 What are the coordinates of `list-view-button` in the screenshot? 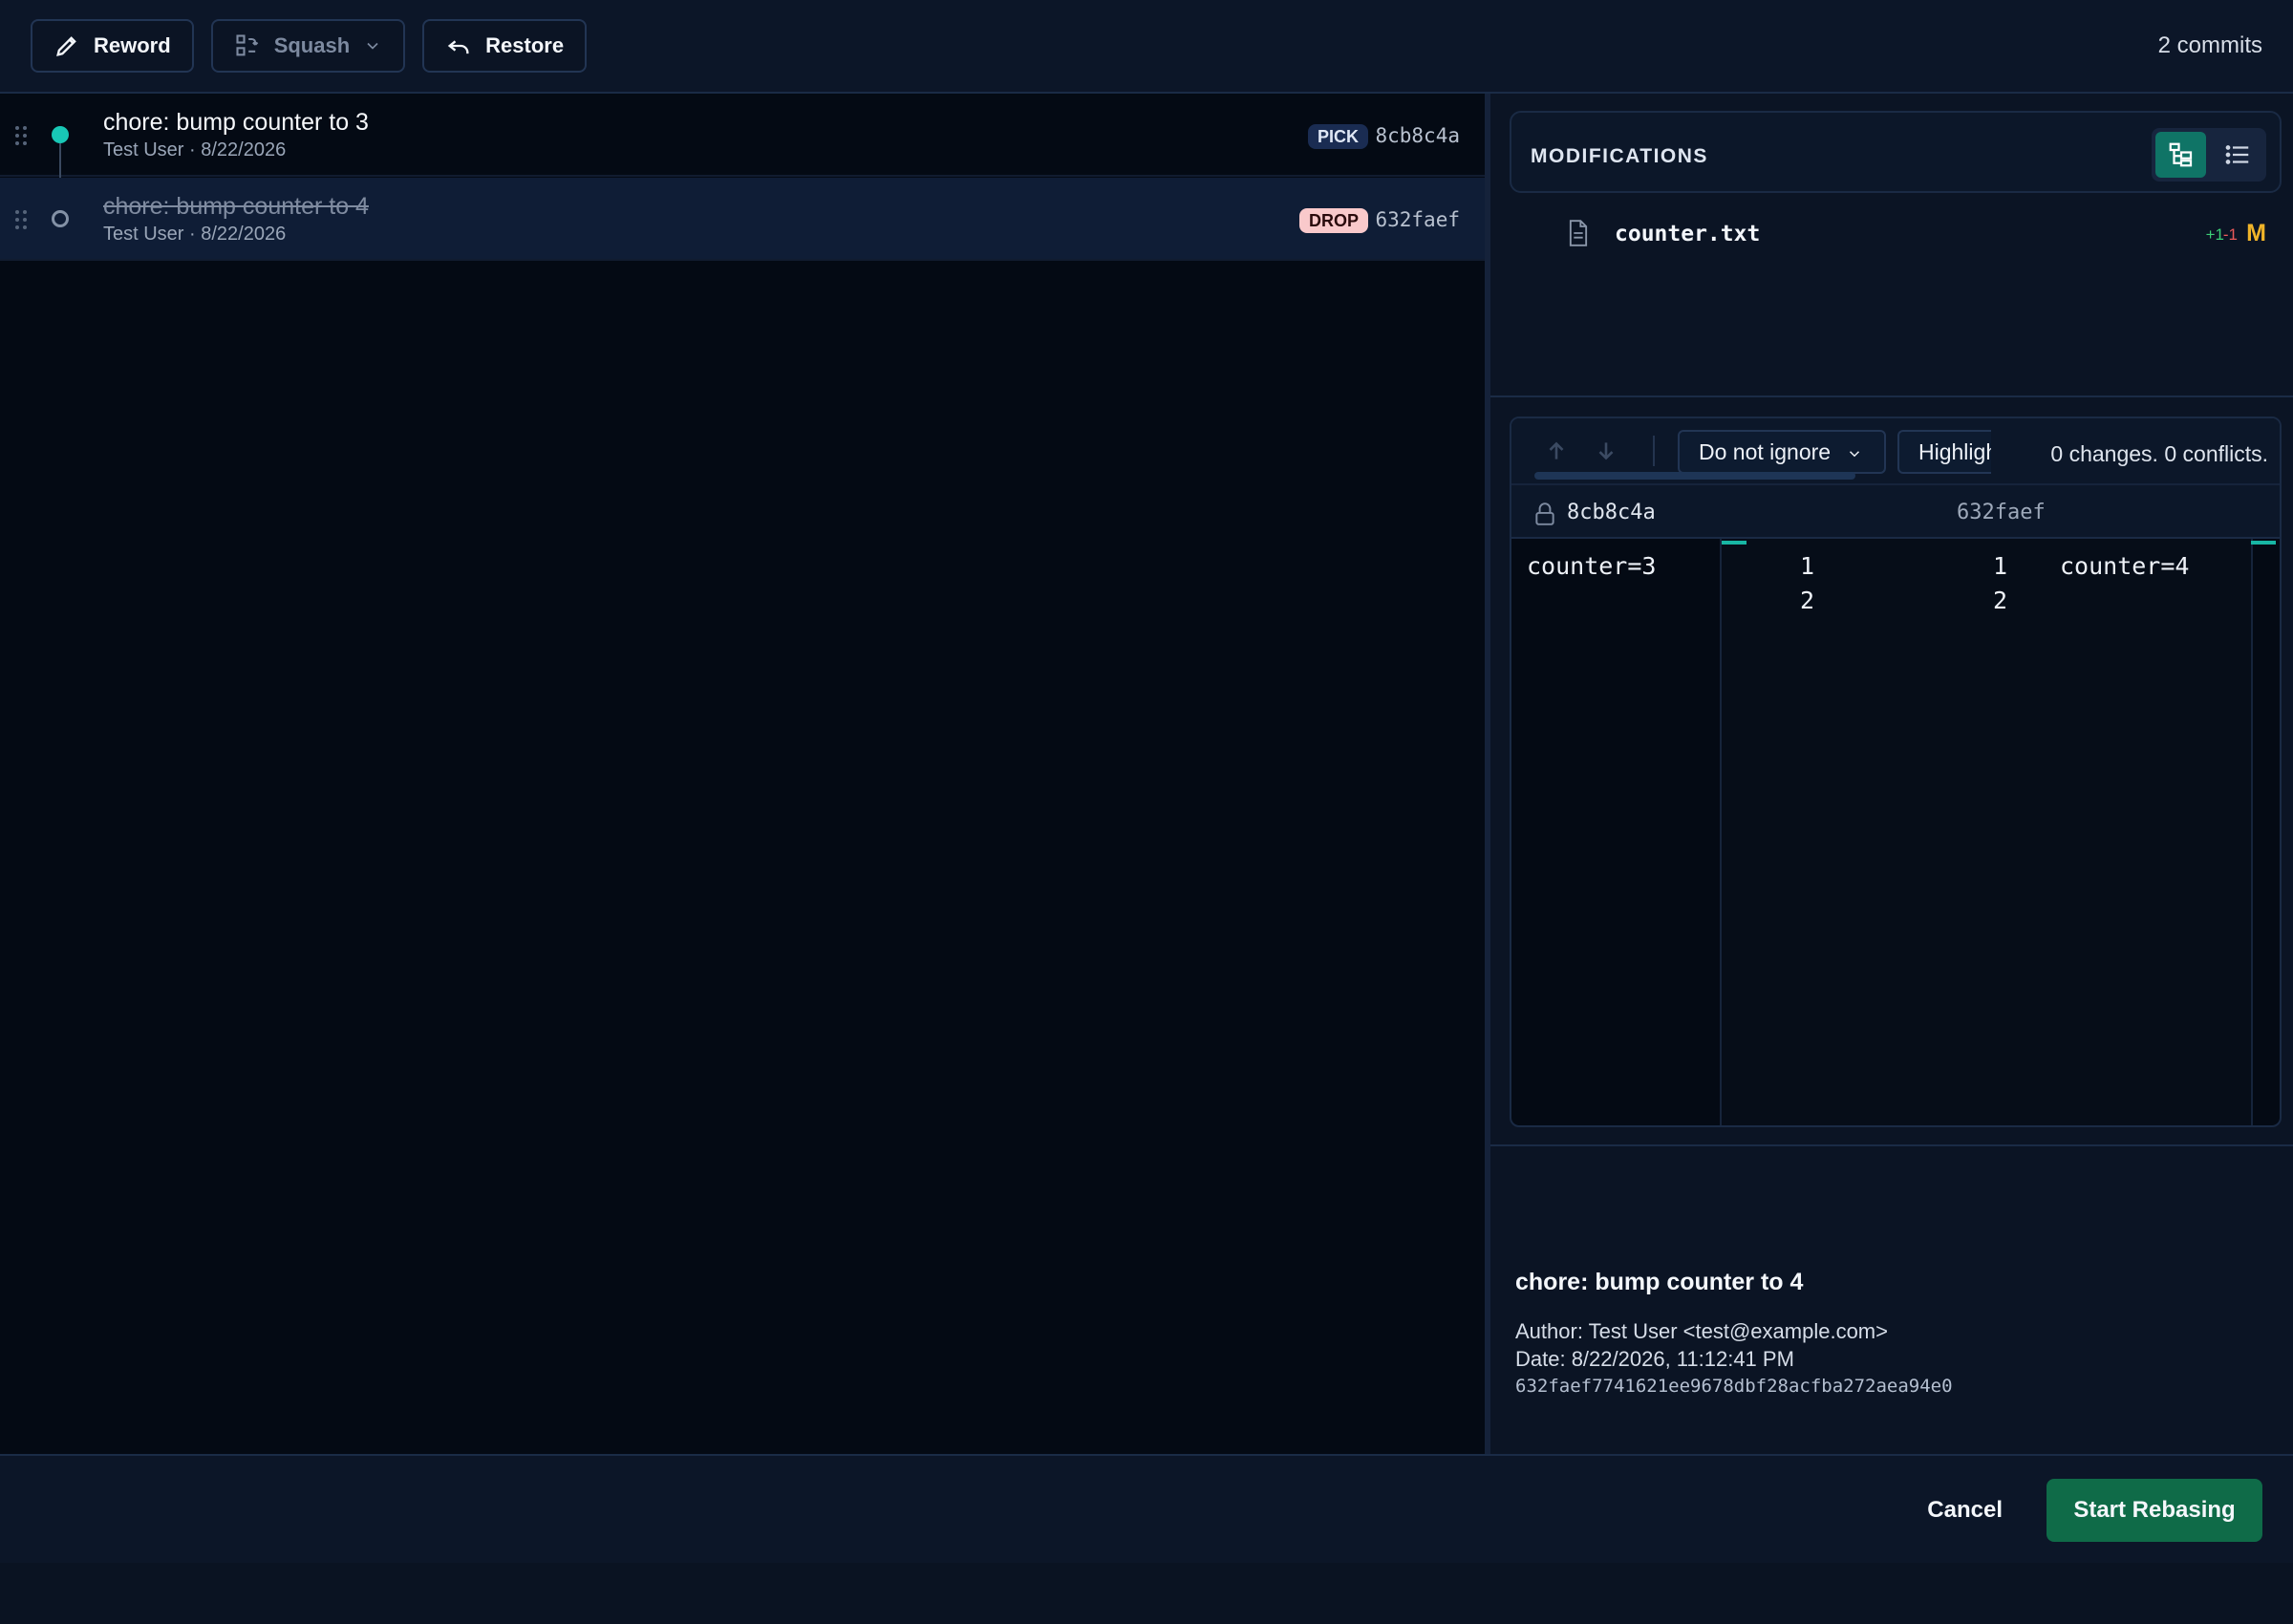 It's located at (2237, 155).